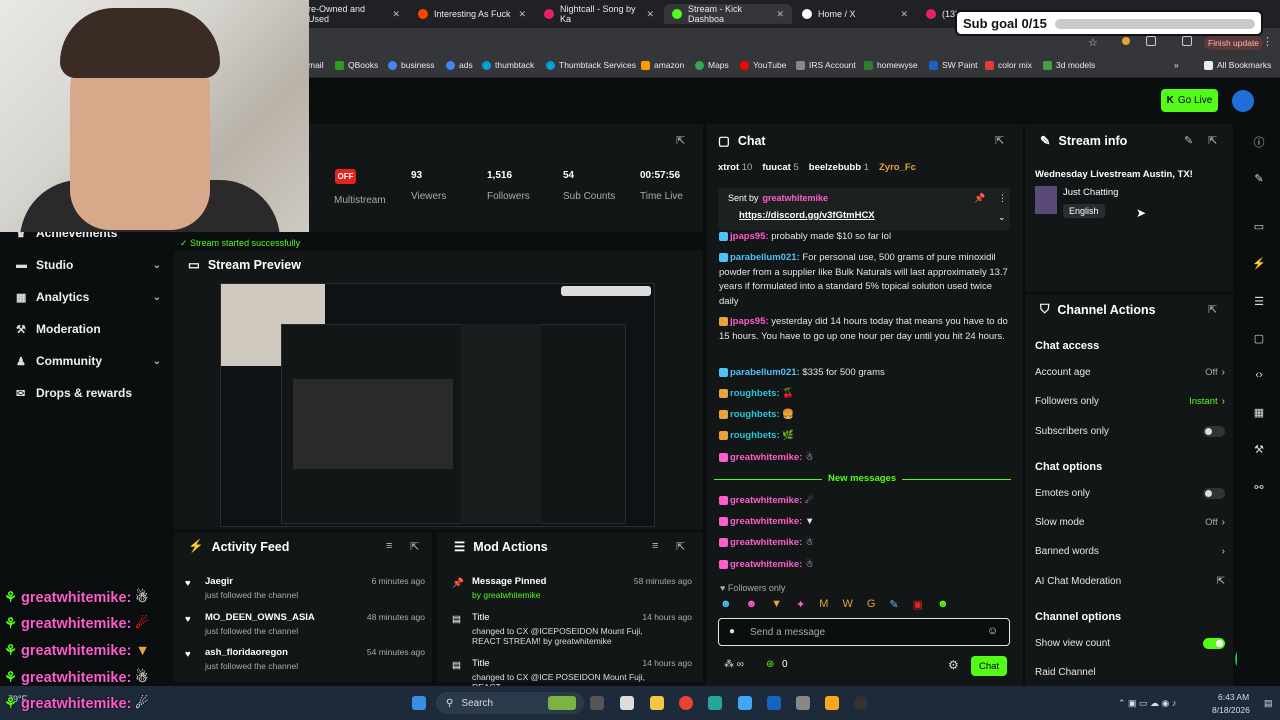 Image resolution: width=1280 pixels, height=720 pixels. What do you see at coordinates (1002, 198) in the screenshot?
I see `more-icon: ⋮` at bounding box center [1002, 198].